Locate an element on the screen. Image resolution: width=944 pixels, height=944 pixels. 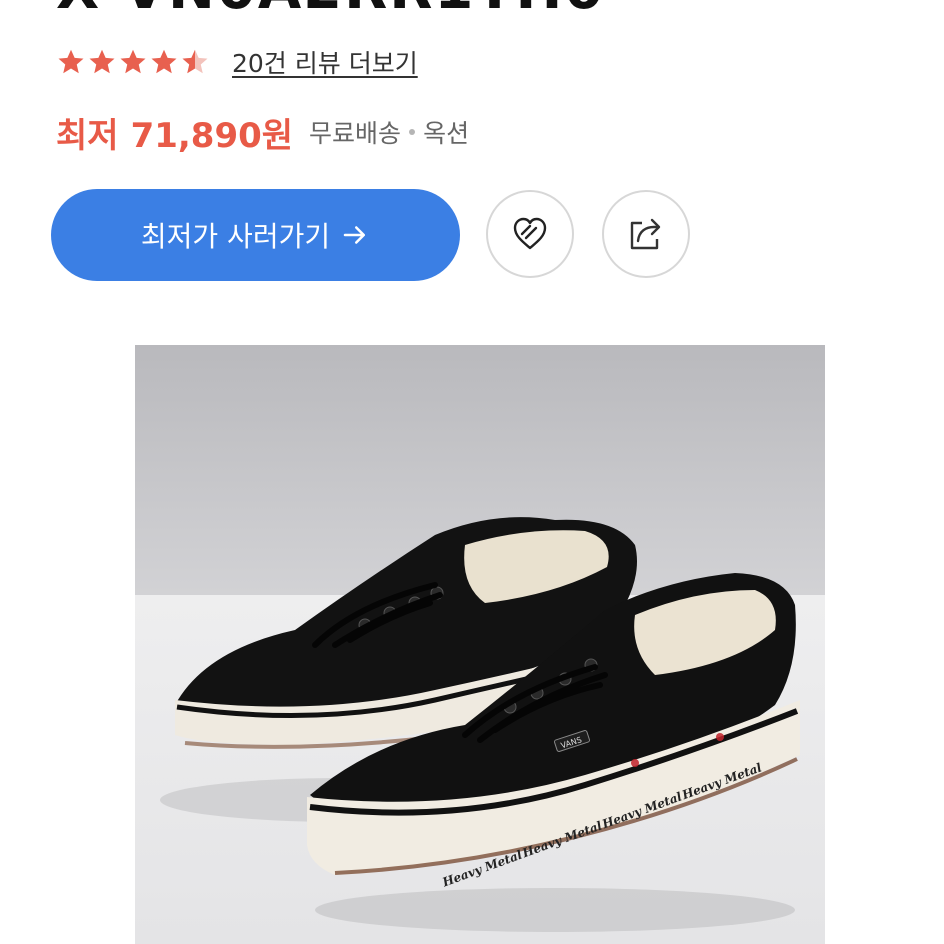
heart-icon is located at coordinates (530, 233).